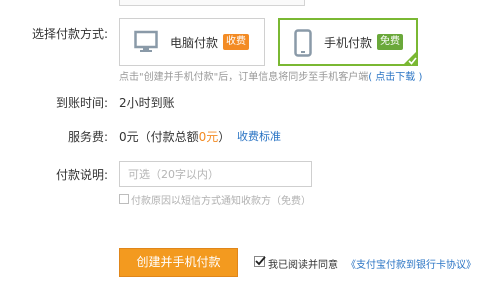  I want to click on phone-icon, so click(303, 43).